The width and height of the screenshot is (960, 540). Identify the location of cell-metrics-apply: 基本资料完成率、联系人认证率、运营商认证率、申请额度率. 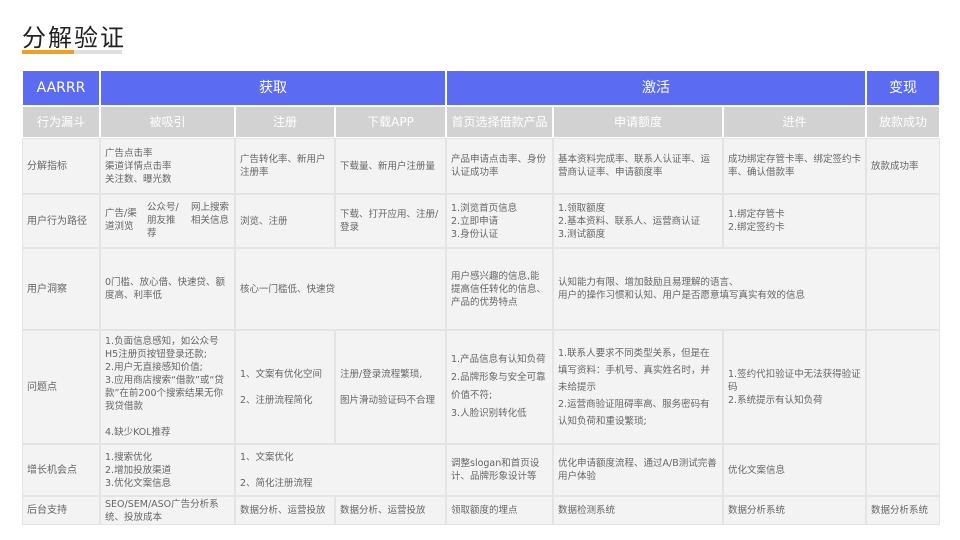
(638, 166).